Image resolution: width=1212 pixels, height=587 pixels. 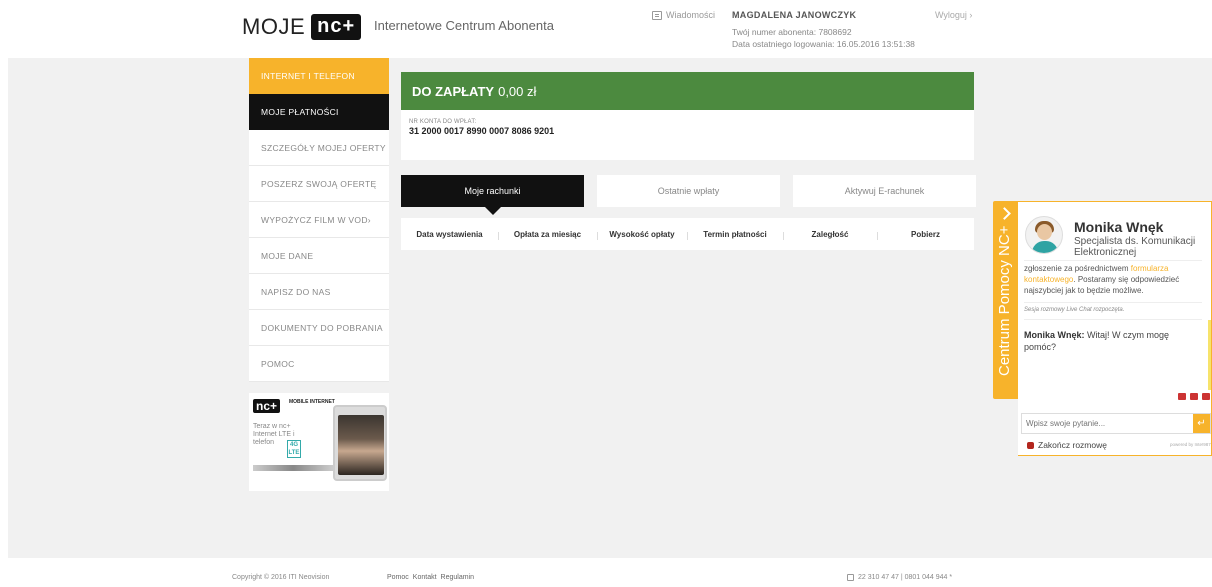 What do you see at coordinates (319, 148) in the screenshot?
I see `sidebar-item-szczegoly-oferty: SZCZEGÓŁY MOJEJ OFERTY` at bounding box center [319, 148].